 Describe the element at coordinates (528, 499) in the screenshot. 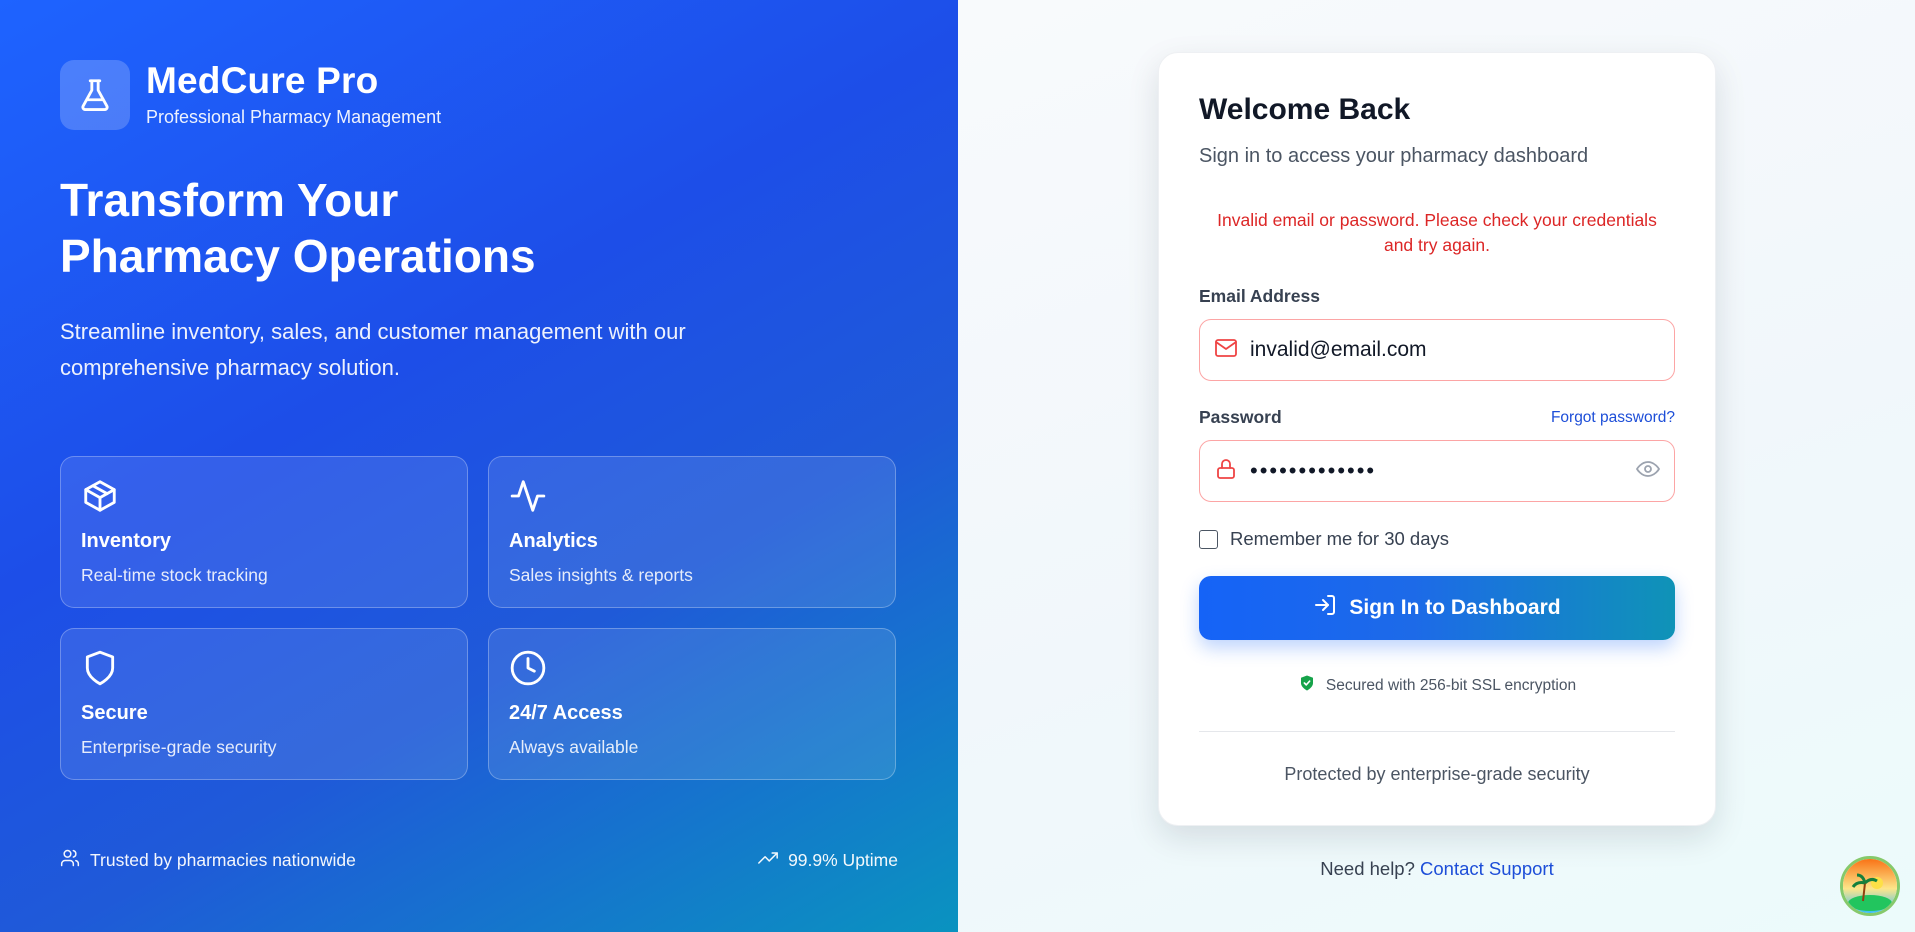

I see `activity-icon` at that location.